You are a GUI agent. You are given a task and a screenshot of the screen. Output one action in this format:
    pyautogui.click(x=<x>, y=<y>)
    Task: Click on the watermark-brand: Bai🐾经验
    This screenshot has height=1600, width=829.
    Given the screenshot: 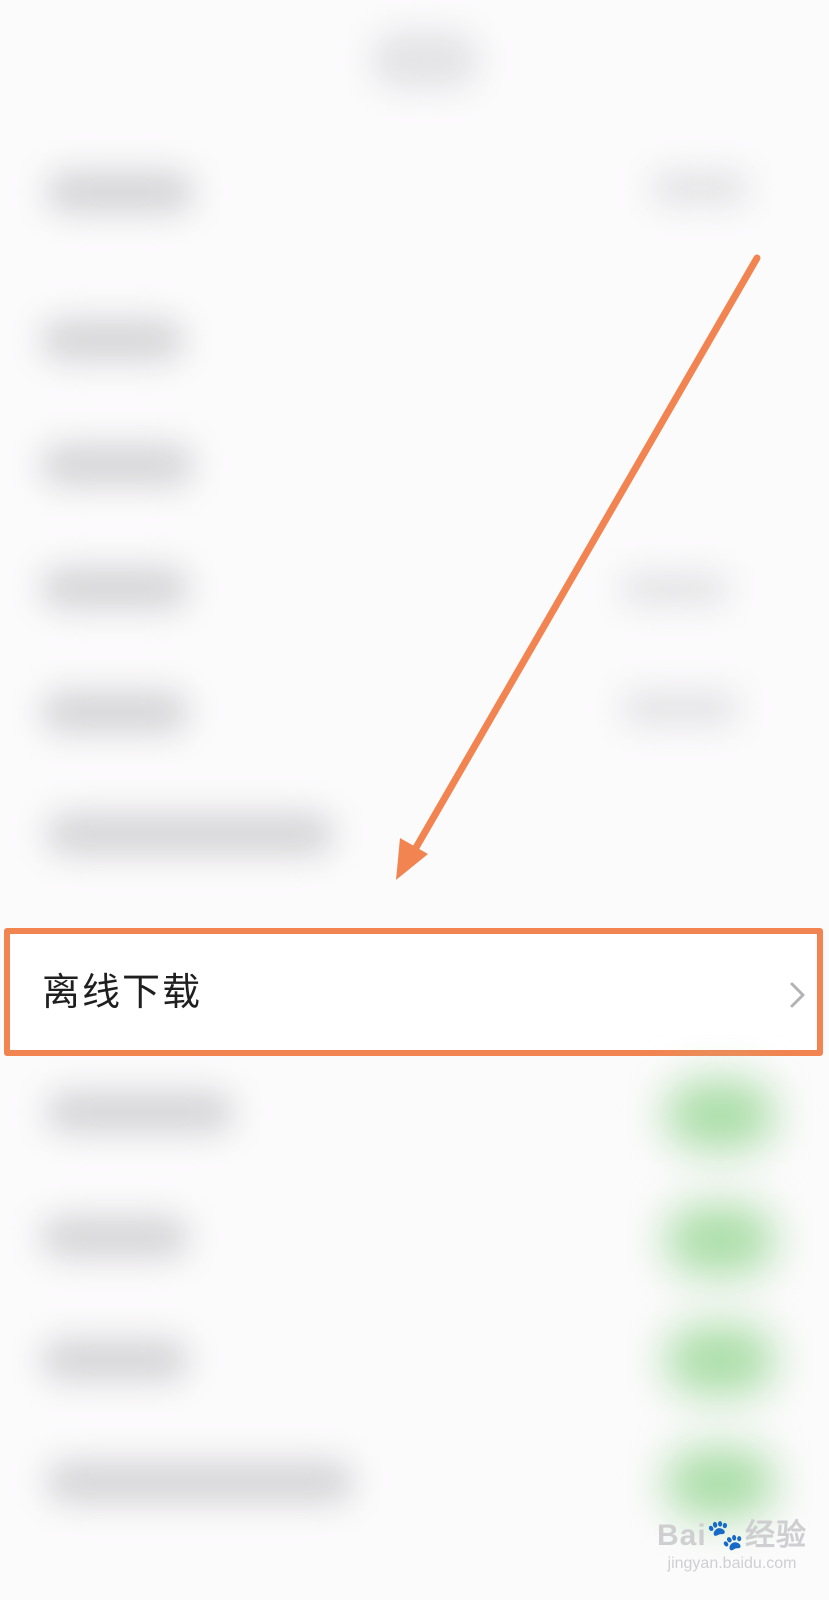 What is the action you would take?
    pyautogui.click(x=732, y=1536)
    